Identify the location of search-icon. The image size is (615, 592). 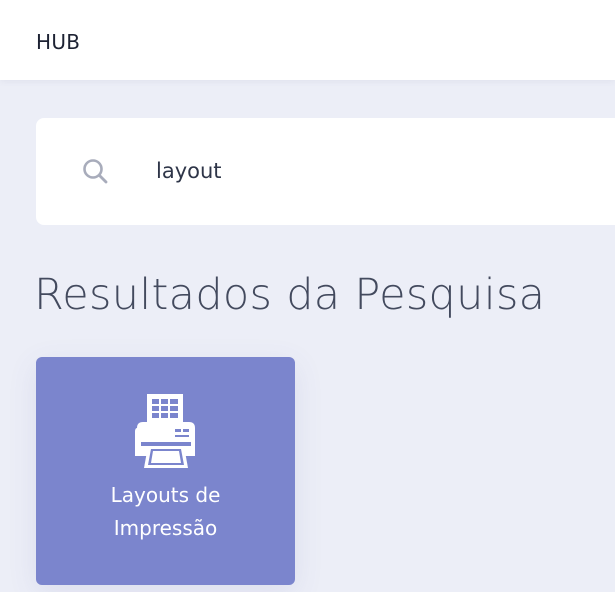
(95, 171).